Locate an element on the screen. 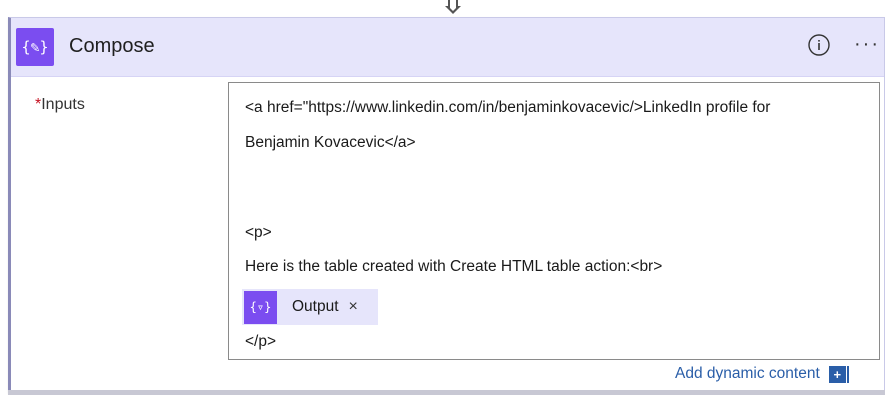  info-icon is located at coordinates (819, 45).